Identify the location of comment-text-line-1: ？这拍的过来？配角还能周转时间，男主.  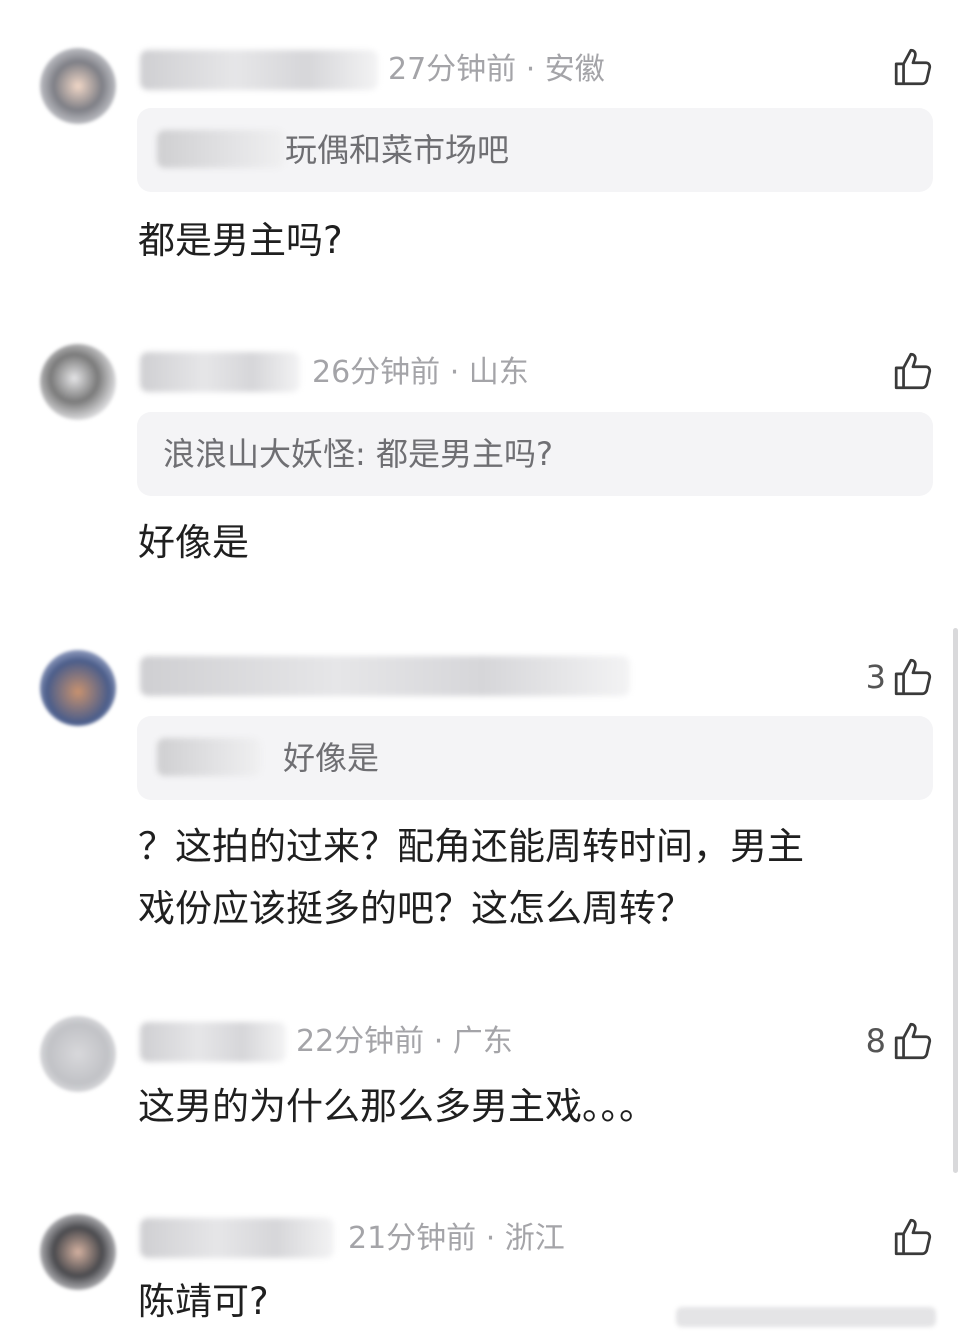
(471, 846).